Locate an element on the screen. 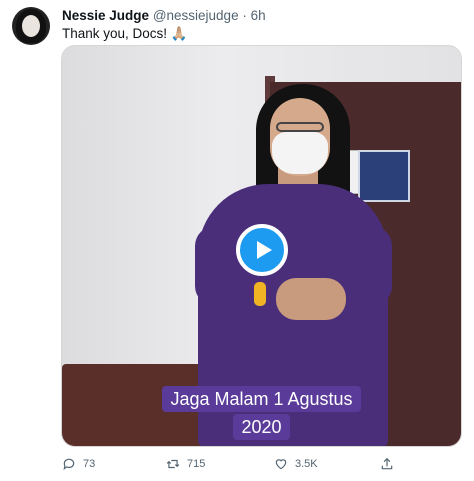 This screenshot has width=474, height=481. tweet-header: Nessie Judge @nessiejudge · 6h is located at coordinates (164, 15).